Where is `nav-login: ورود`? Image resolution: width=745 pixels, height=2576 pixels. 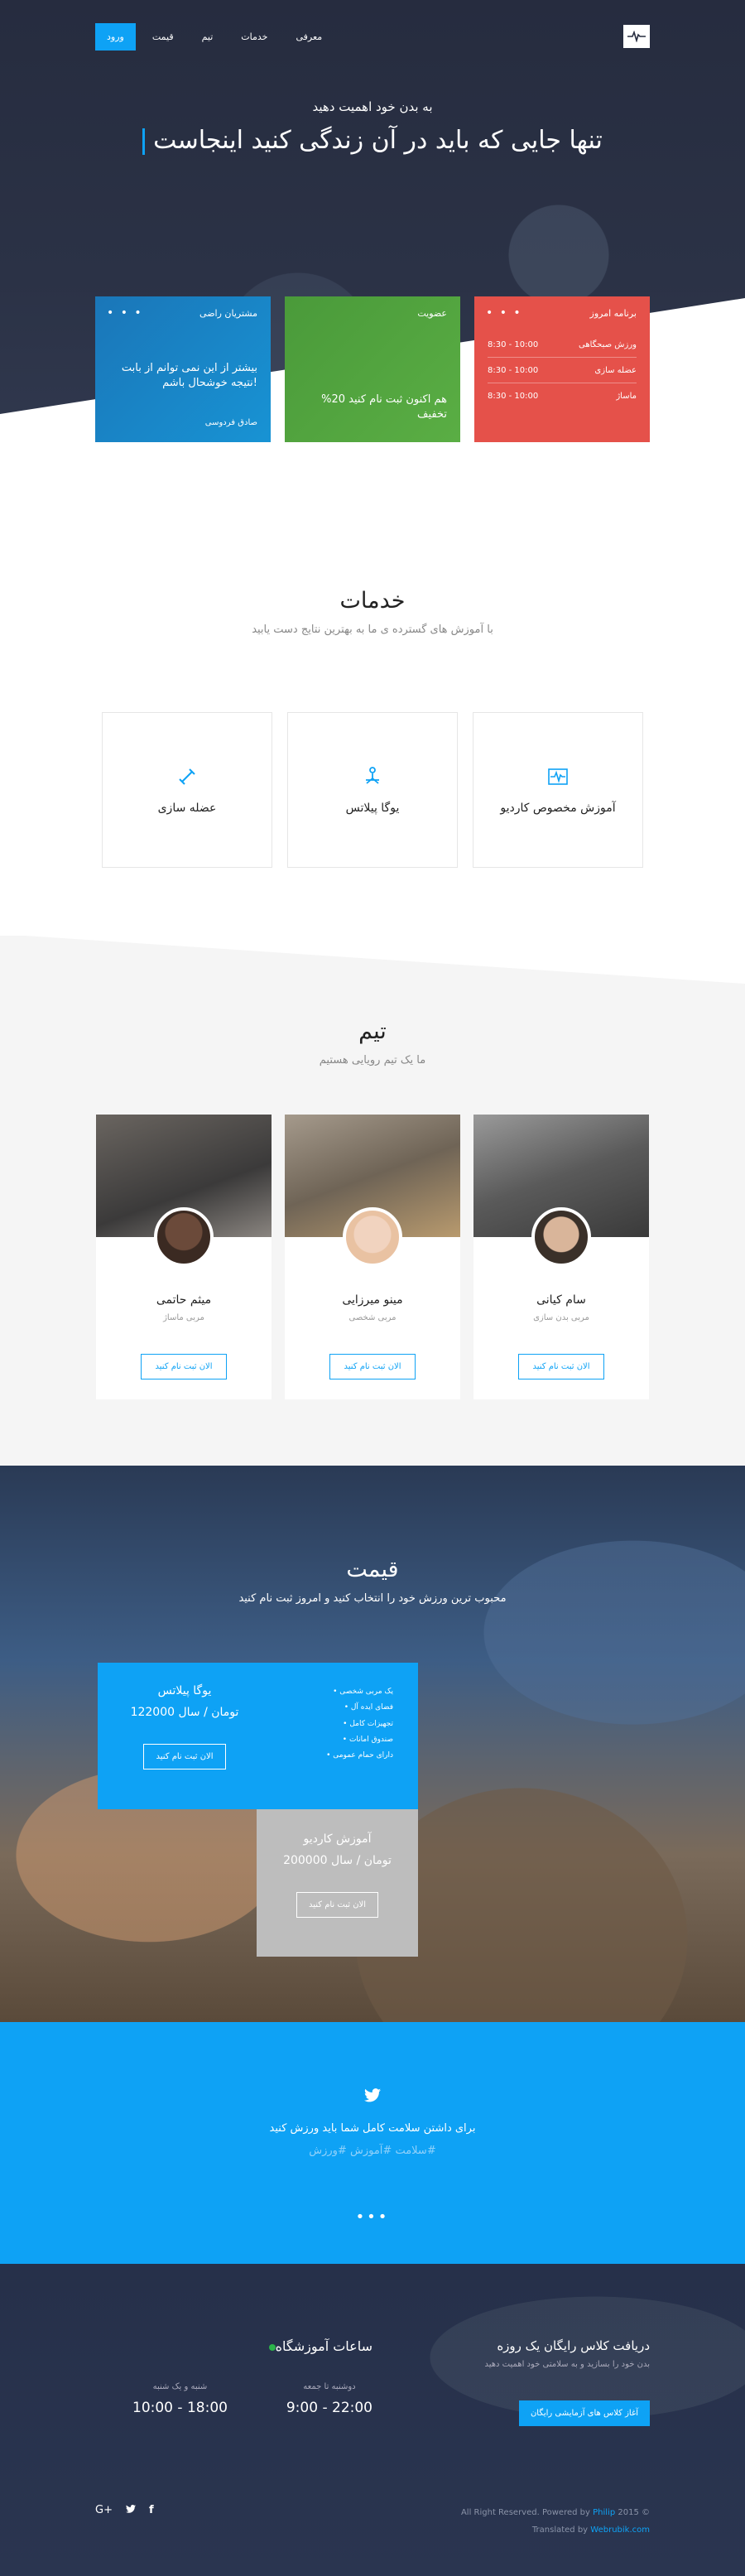
nav-login: ورود is located at coordinates (115, 36).